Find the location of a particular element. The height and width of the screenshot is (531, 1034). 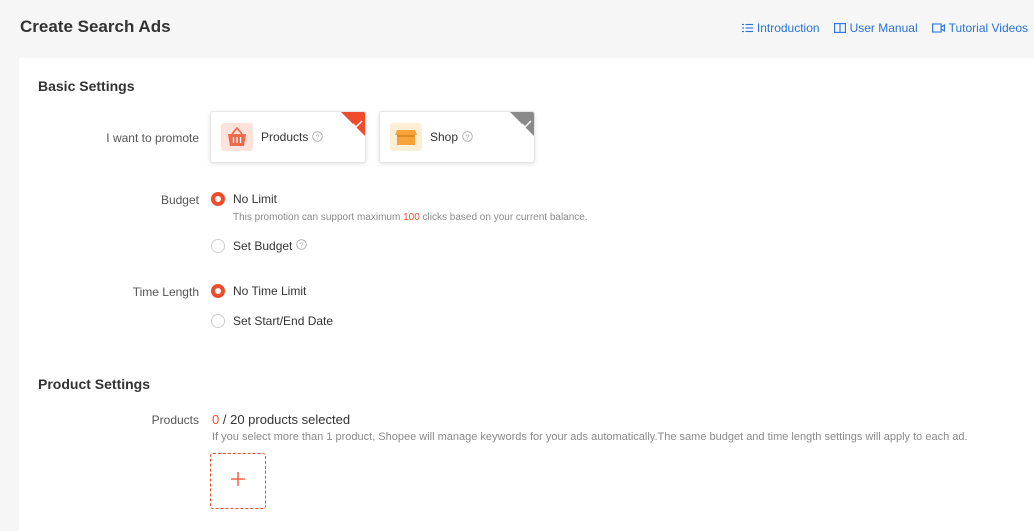

set-start-end-date-radio: Set Start/End Date is located at coordinates (272, 321).